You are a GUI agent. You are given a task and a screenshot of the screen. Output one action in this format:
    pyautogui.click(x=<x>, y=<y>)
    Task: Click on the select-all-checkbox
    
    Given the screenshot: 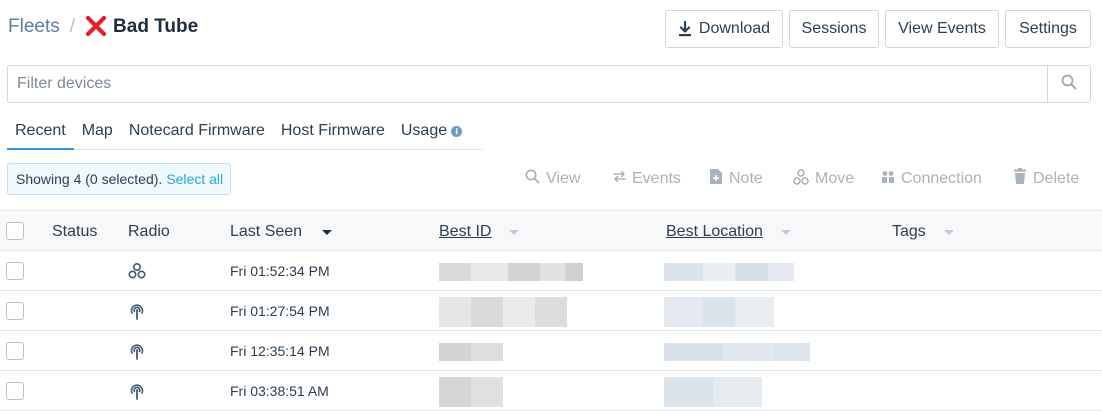 What is the action you would take?
    pyautogui.click(x=15, y=231)
    